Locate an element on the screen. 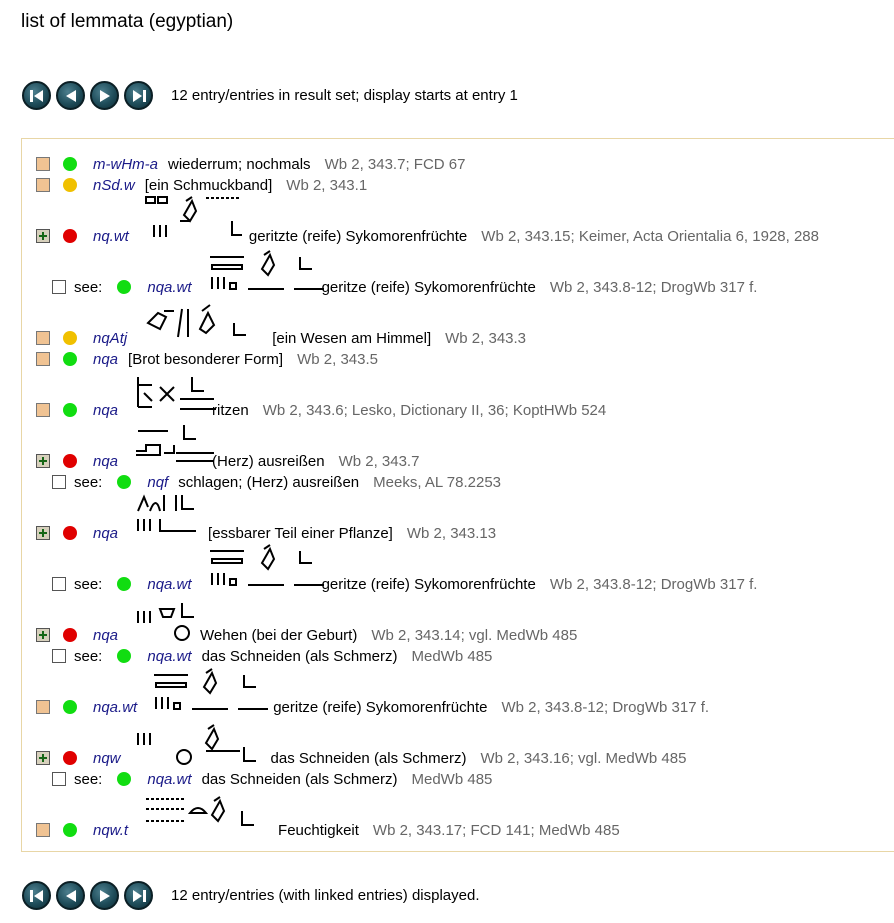 The height and width of the screenshot is (923, 894). gloss: Feuchtigkeit is located at coordinates (318, 830).